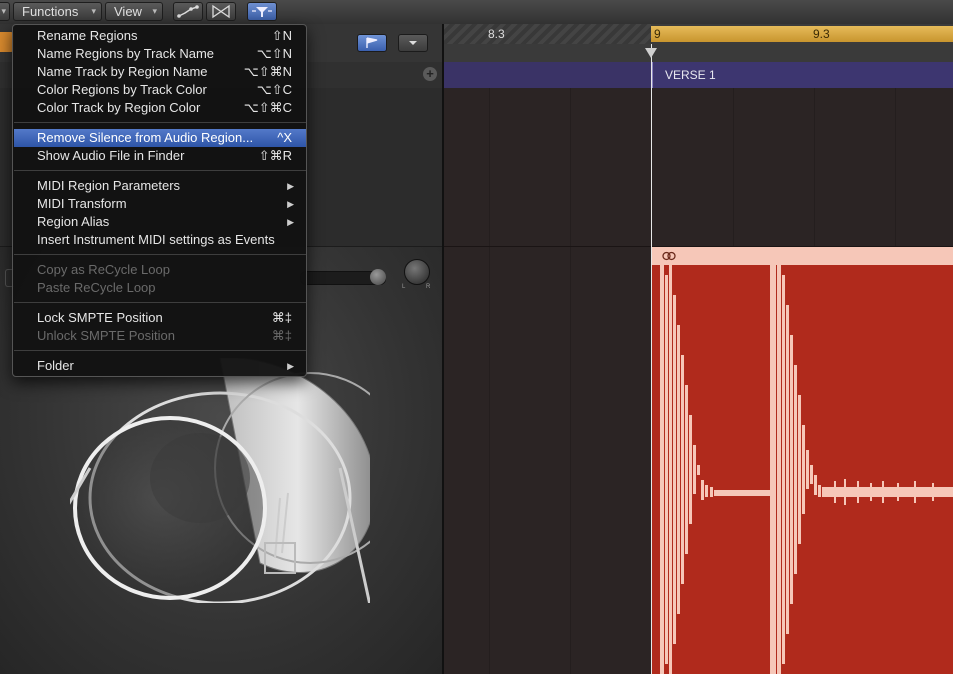 This screenshot has width=953, height=674. What do you see at coordinates (160, 186) in the screenshot?
I see `menu-item-midi-region-parameters: MIDI Region Parameters ▶` at bounding box center [160, 186].